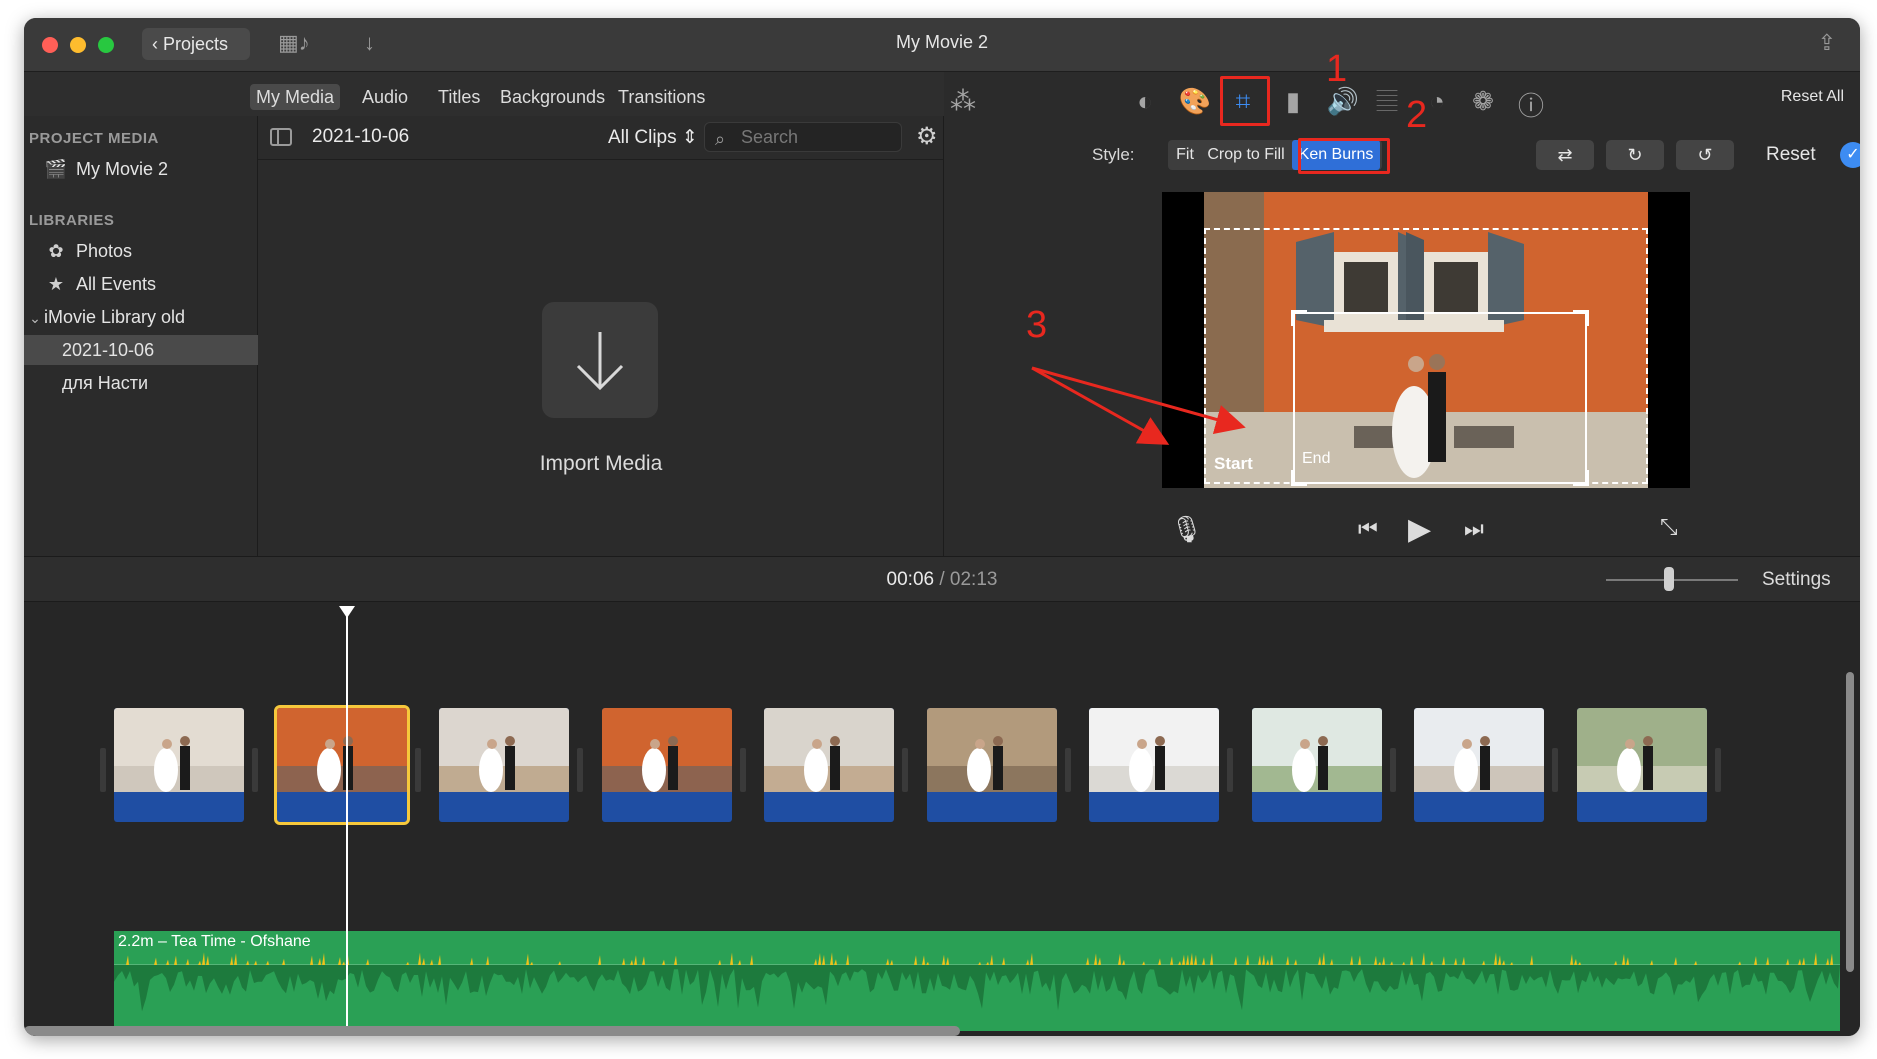  What do you see at coordinates (1440, 398) in the screenshot?
I see `ken-burns-end-frame` at bounding box center [1440, 398].